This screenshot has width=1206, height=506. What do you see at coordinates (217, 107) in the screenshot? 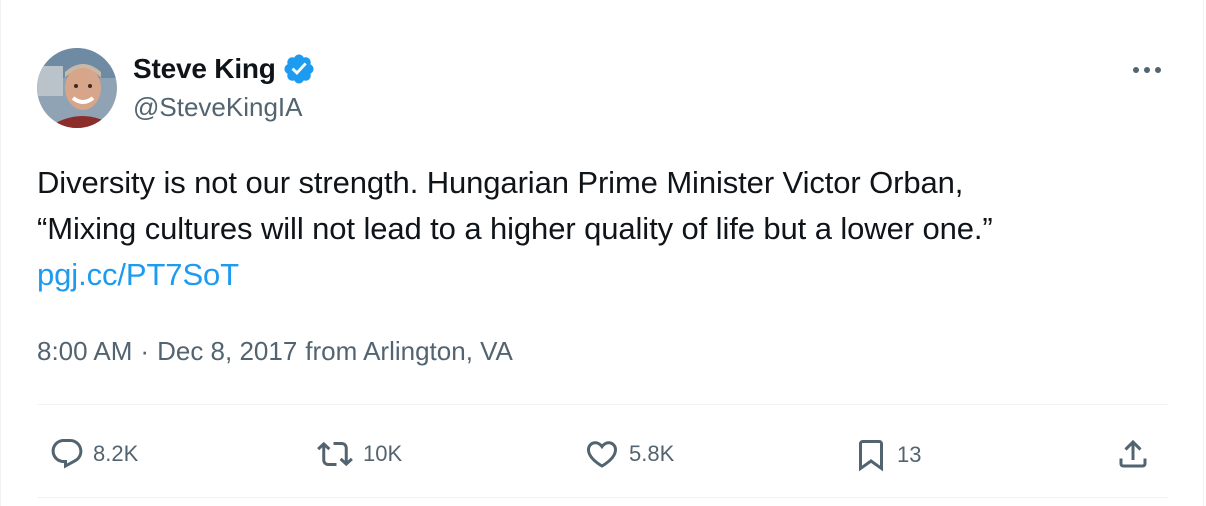
I see `author-handle: @SteveKingIA` at bounding box center [217, 107].